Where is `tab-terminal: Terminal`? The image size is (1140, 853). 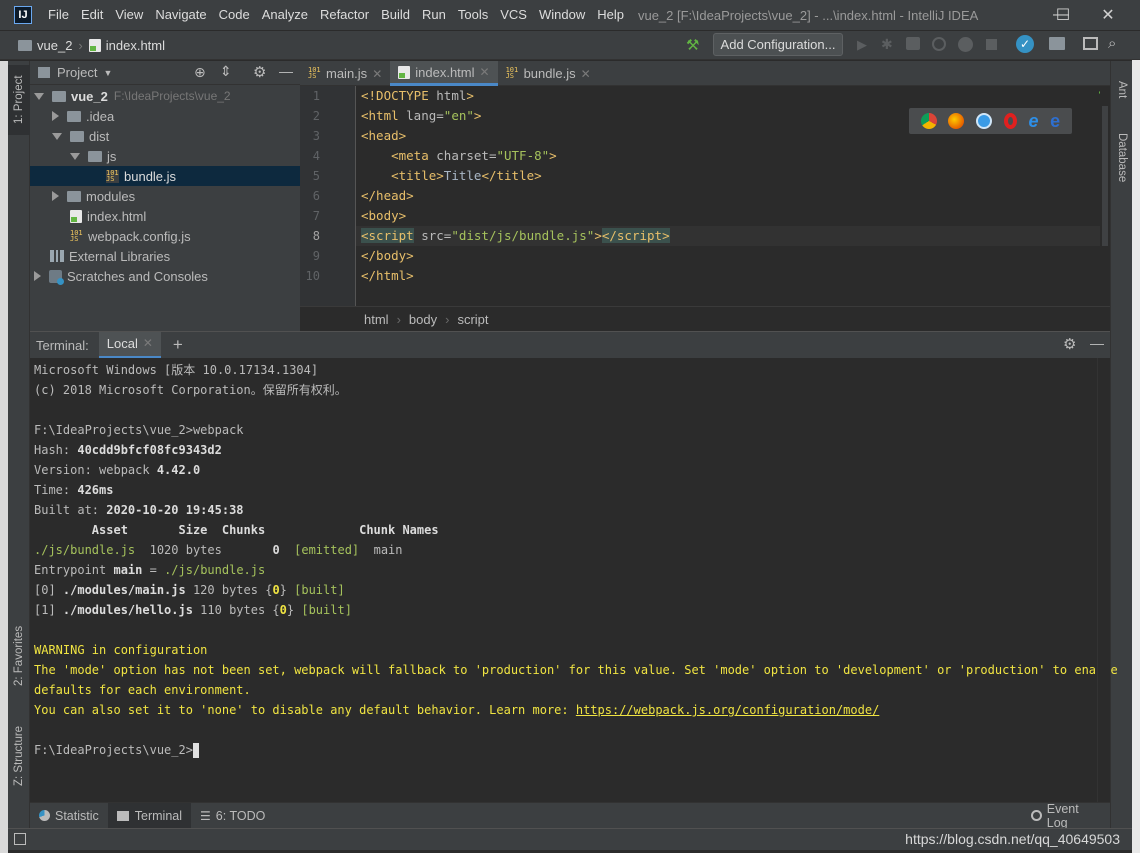 tab-terminal: Terminal is located at coordinates (149, 815).